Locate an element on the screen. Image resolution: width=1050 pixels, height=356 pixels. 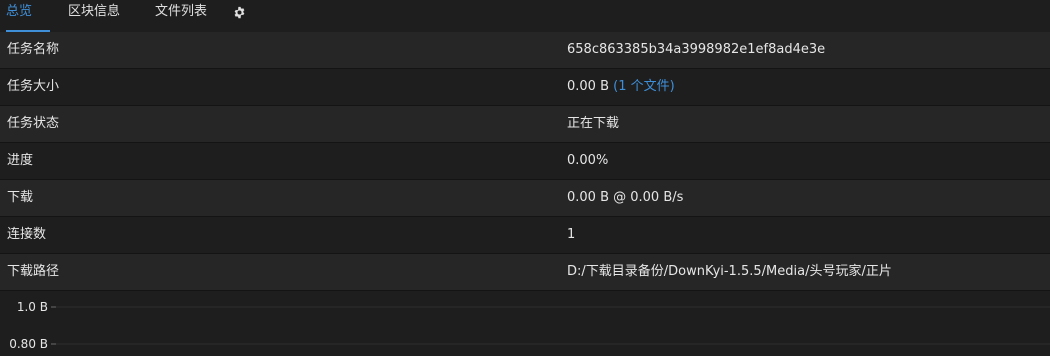
download-label: 下载 is located at coordinates (20, 197).